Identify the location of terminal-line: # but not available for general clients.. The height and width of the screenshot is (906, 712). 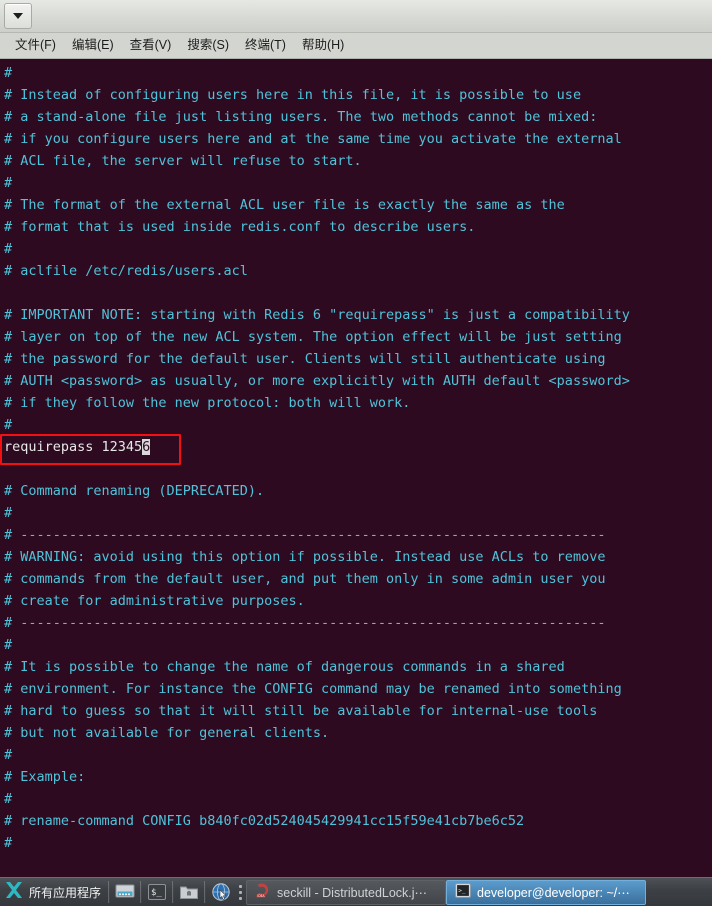
(167, 733).